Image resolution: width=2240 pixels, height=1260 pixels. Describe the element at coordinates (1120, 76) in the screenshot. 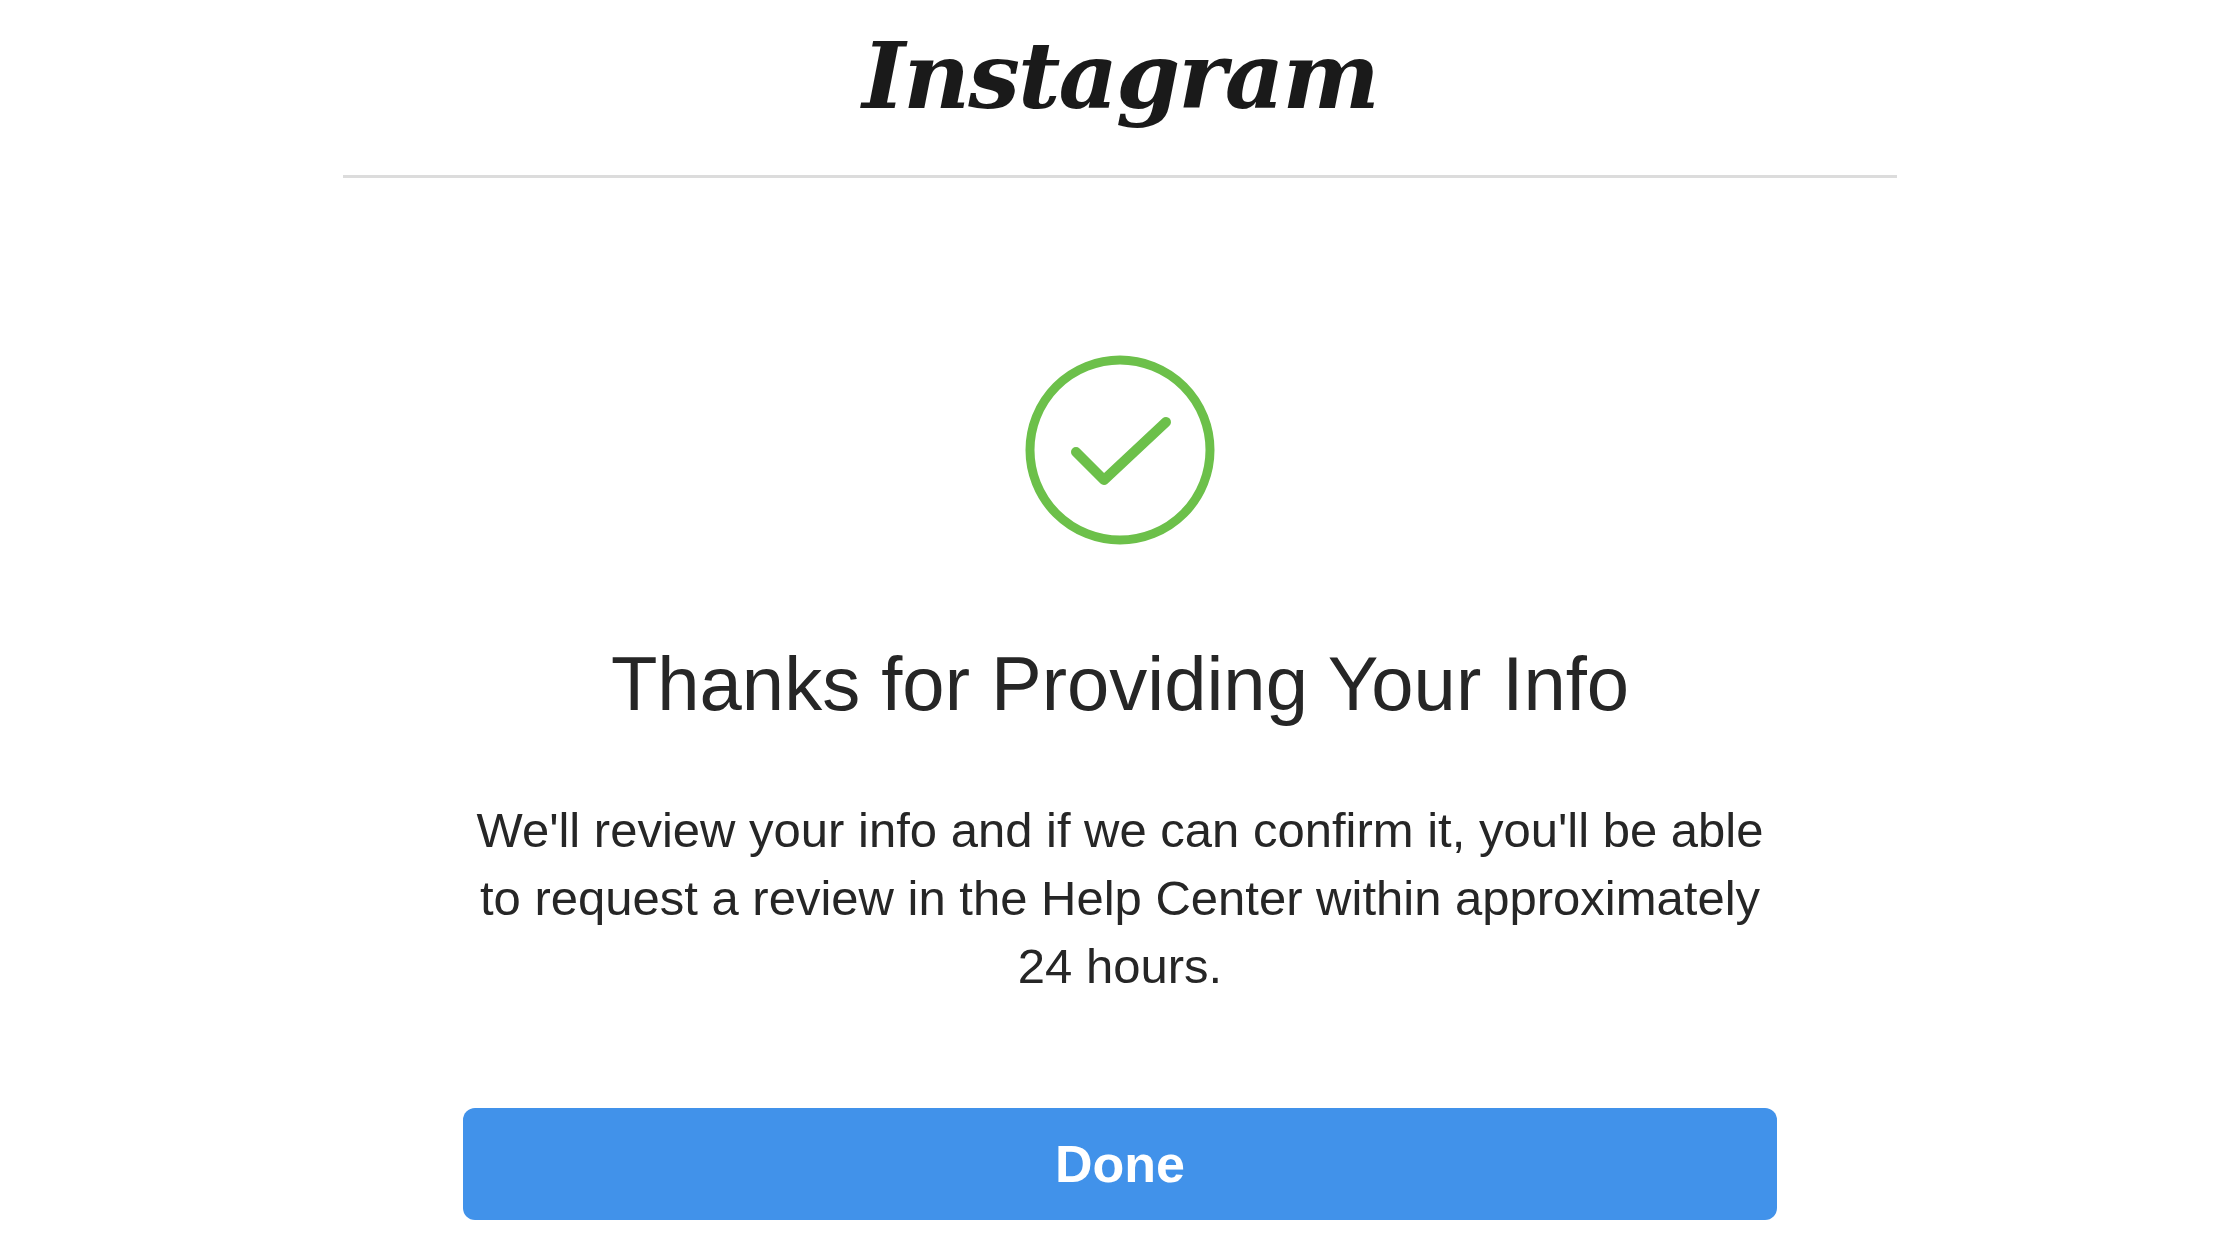

I see `instagram-logo: Instagram` at that location.